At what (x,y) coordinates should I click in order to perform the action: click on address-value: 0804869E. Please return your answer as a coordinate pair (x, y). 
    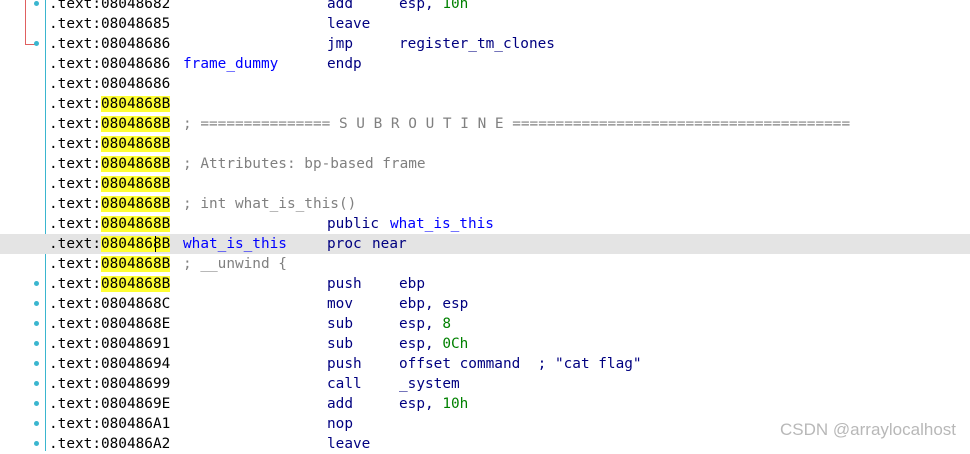
    Looking at the image, I should click on (135, 404).